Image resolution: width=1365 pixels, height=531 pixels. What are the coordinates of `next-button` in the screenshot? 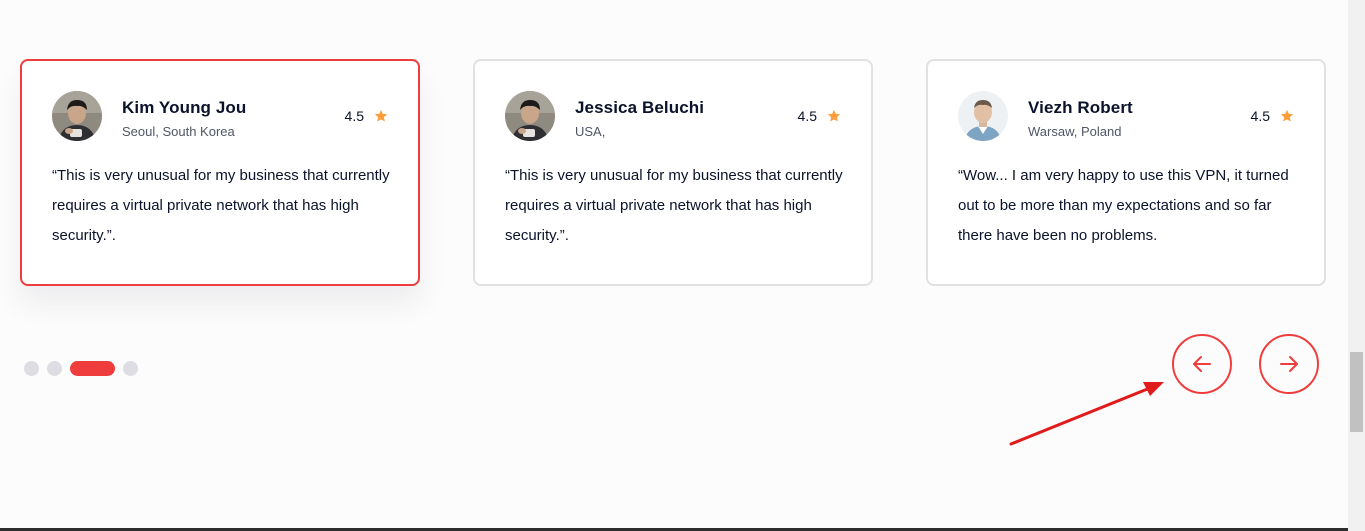 It's located at (1289, 364).